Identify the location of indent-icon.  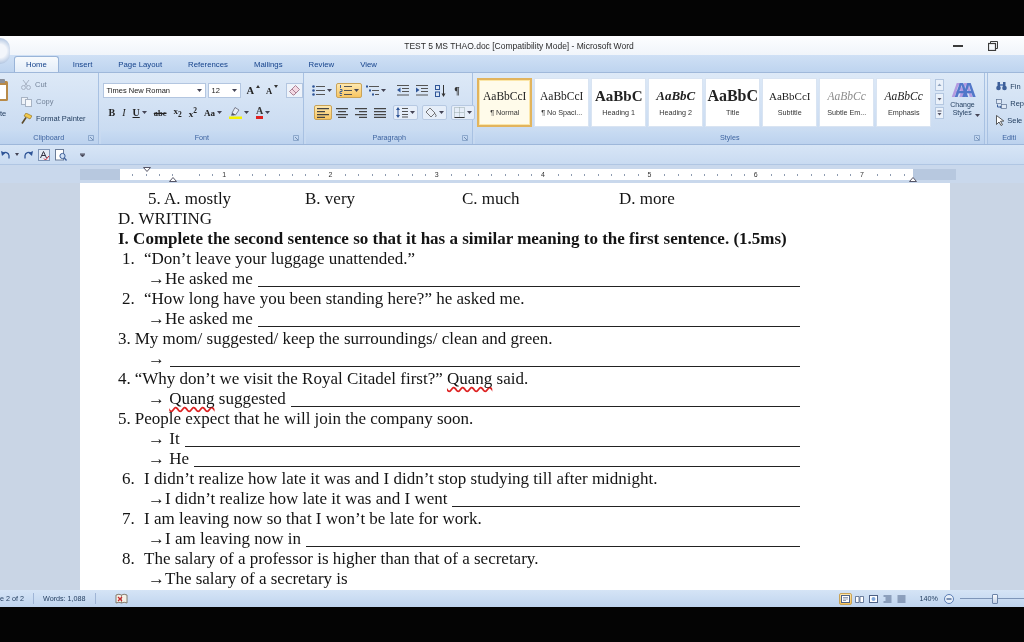
(422, 90).